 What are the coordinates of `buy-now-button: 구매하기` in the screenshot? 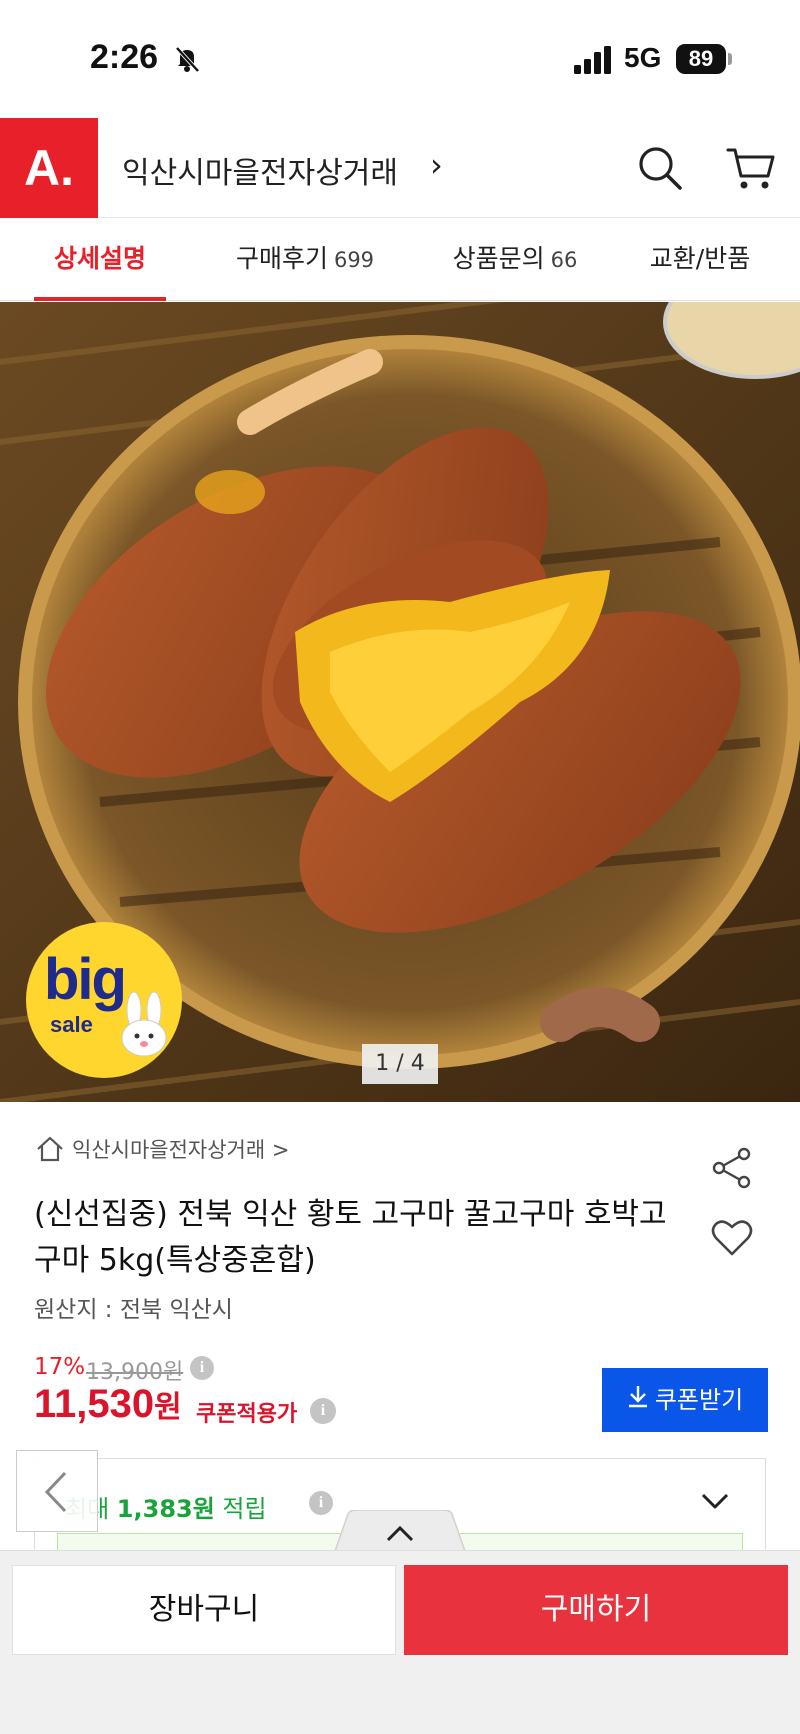 It's located at (596, 1610).